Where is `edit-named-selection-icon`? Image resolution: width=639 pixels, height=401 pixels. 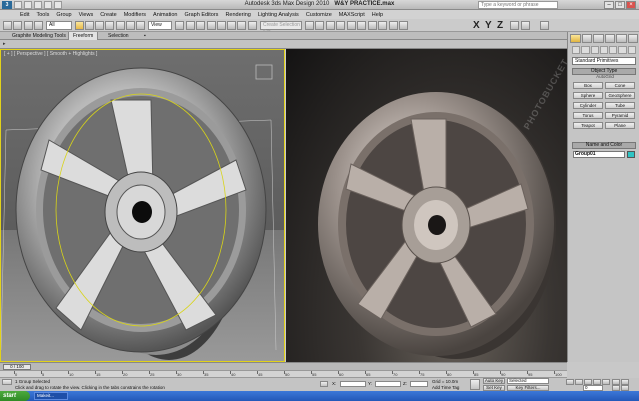 edit-named-selection-icon is located at coordinates (252, 25).